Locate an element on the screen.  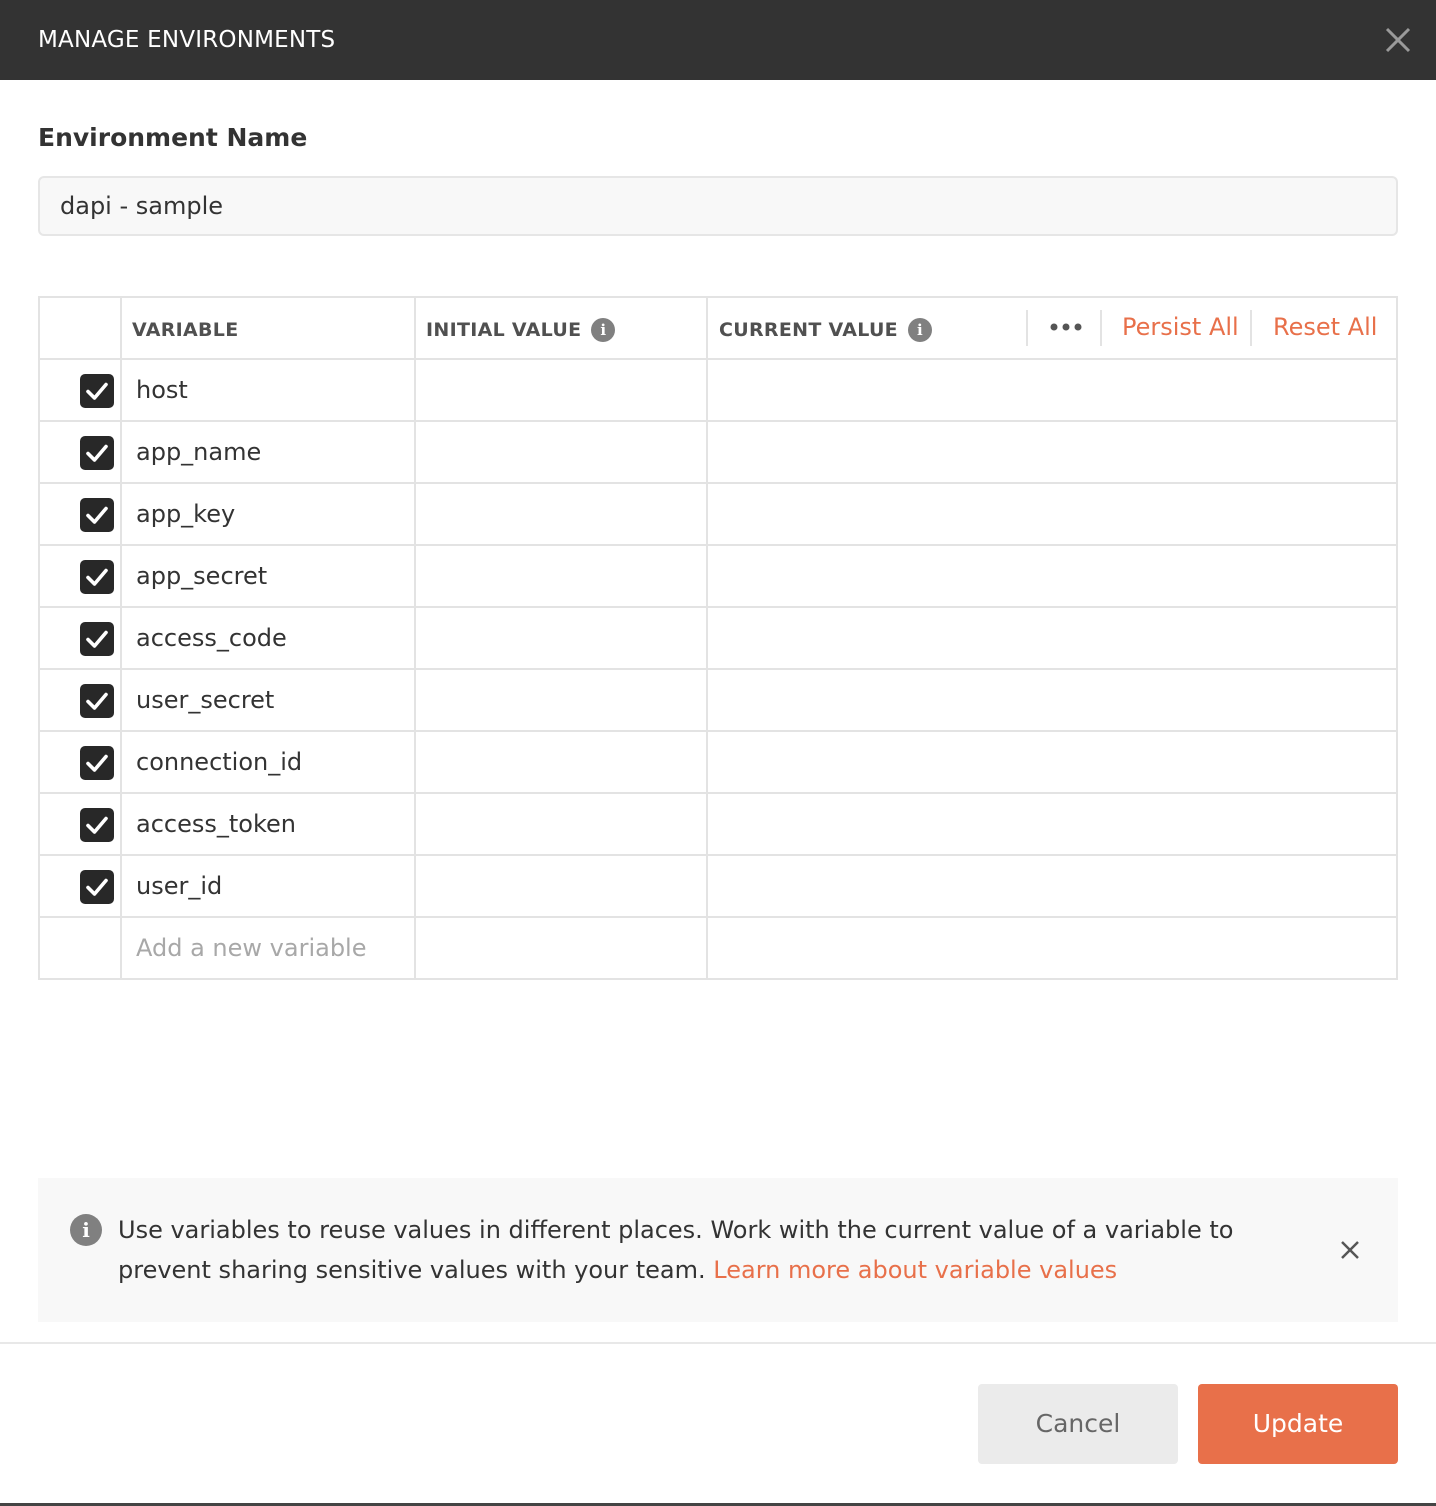
learn-more-link: Learn more about variable values is located at coordinates (915, 1270).